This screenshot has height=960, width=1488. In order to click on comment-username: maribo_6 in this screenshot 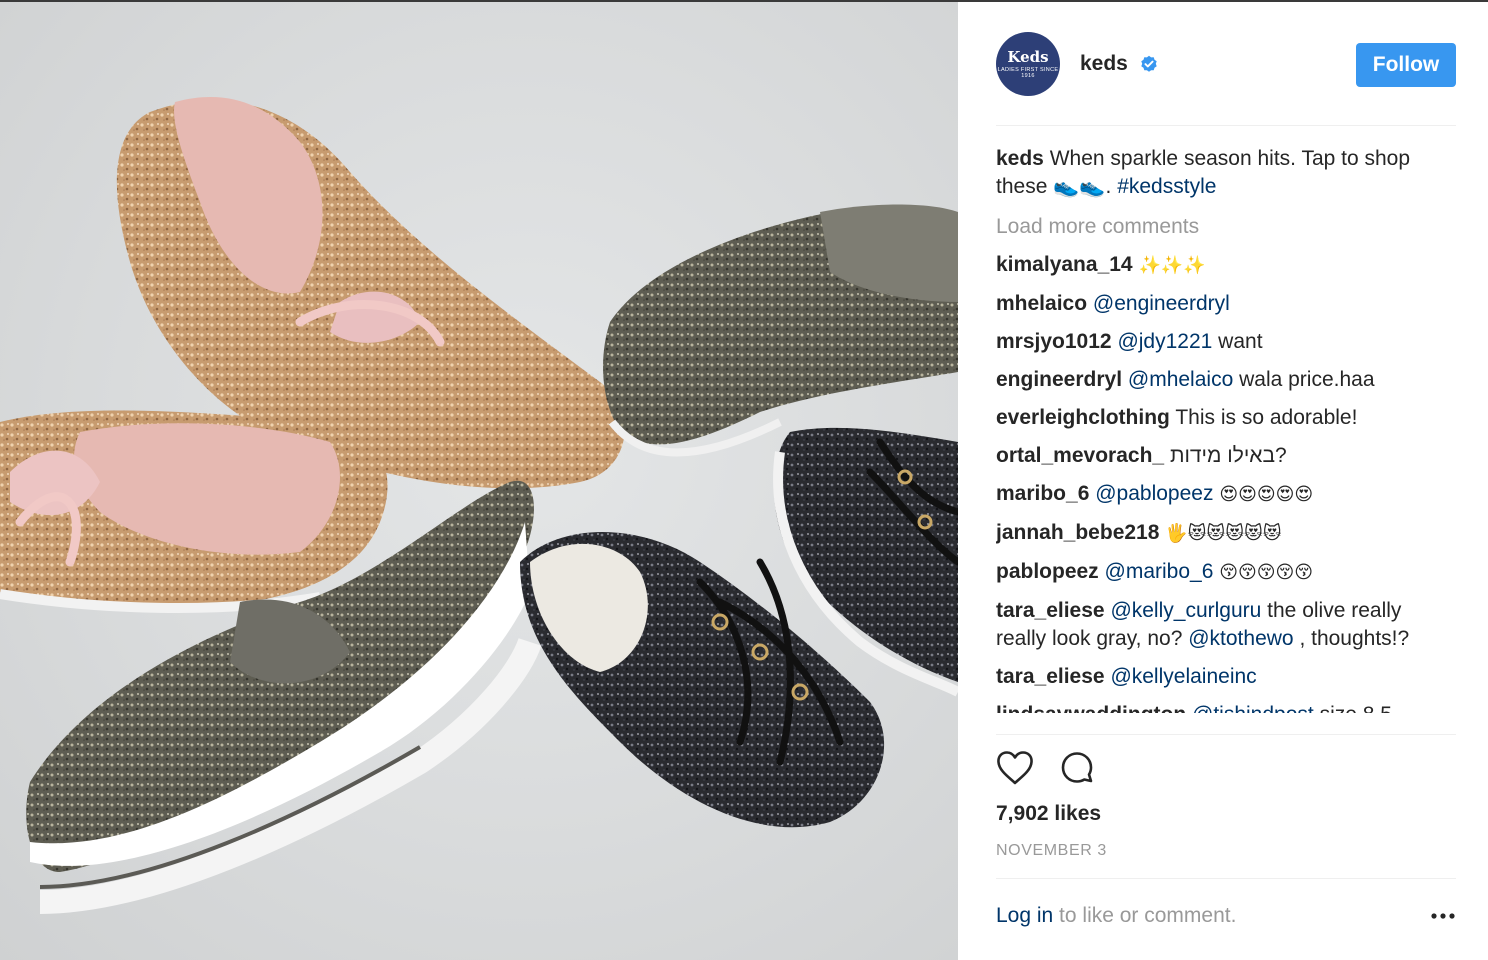, I will do `click(1042, 493)`.